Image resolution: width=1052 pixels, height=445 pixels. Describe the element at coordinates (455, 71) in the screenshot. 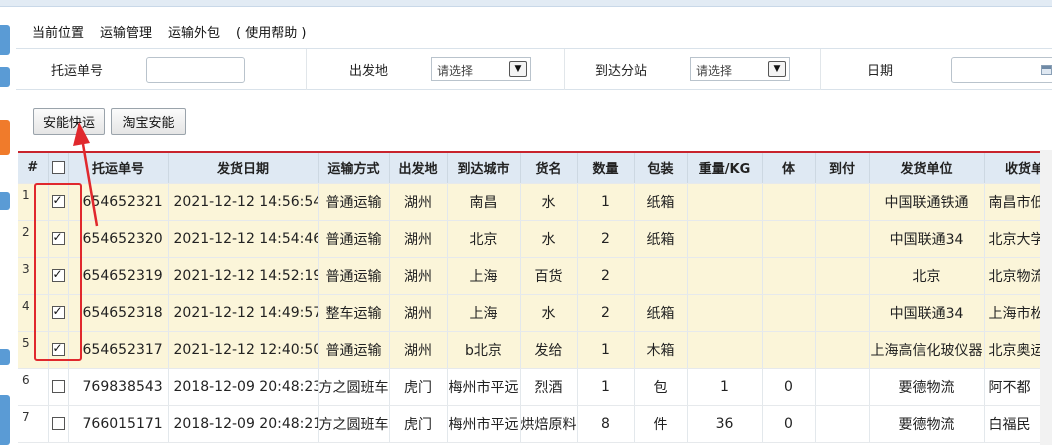

I see `origin-select-value: 请选择` at that location.